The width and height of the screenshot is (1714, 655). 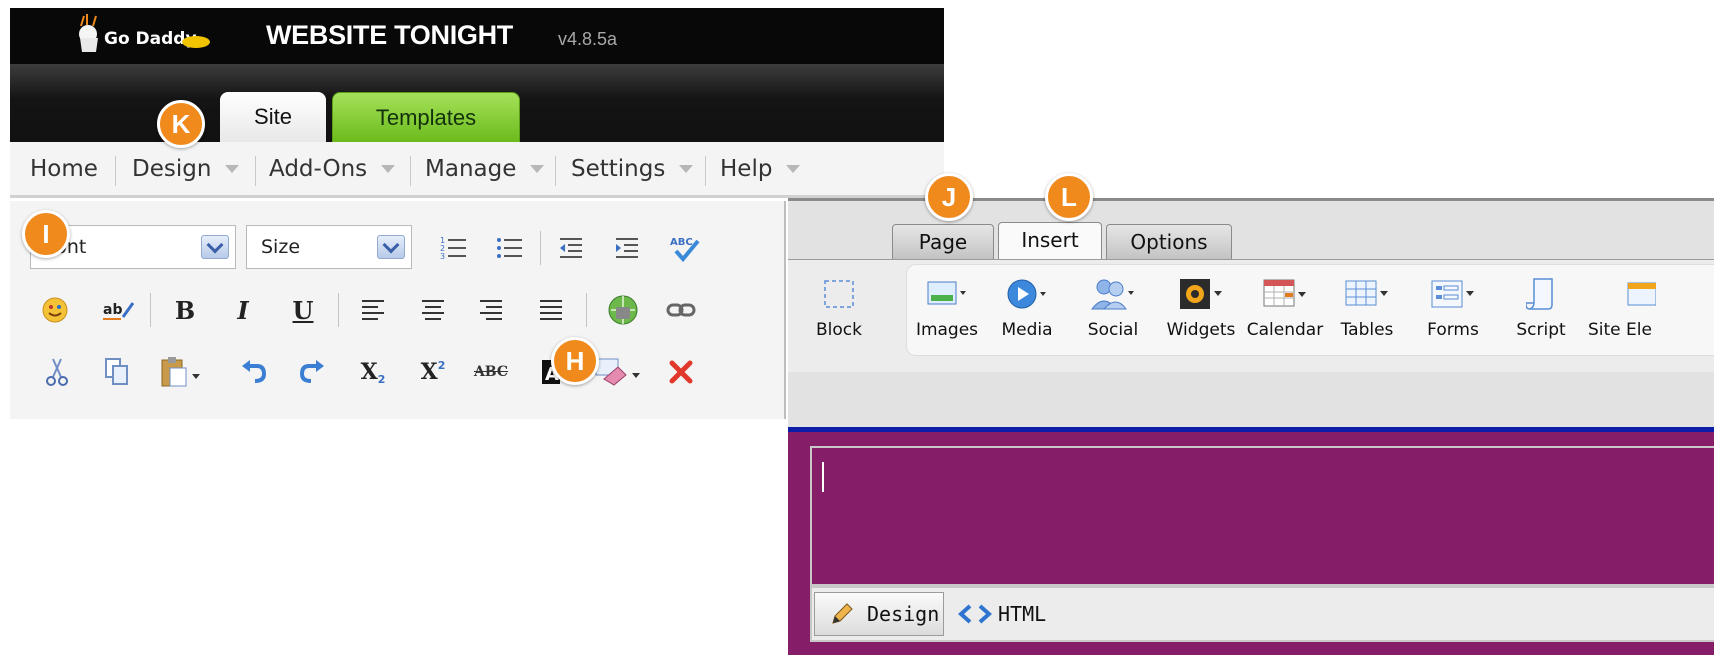 I want to click on html-mode-button: HTML, so click(x=1014, y=614).